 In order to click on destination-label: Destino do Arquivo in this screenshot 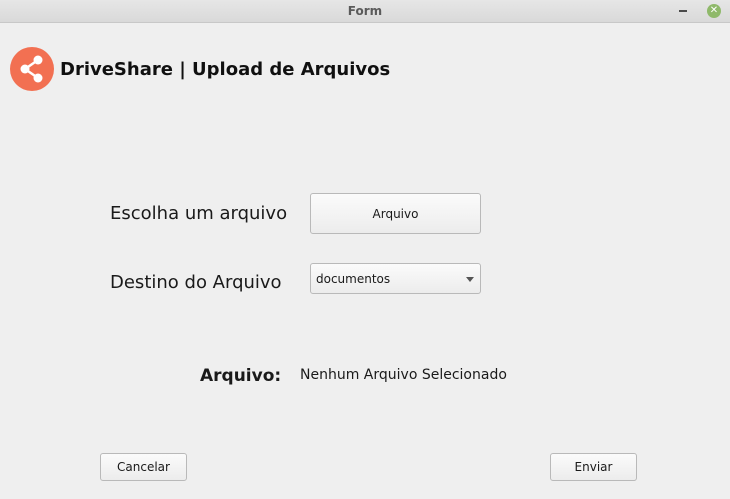, I will do `click(196, 282)`.